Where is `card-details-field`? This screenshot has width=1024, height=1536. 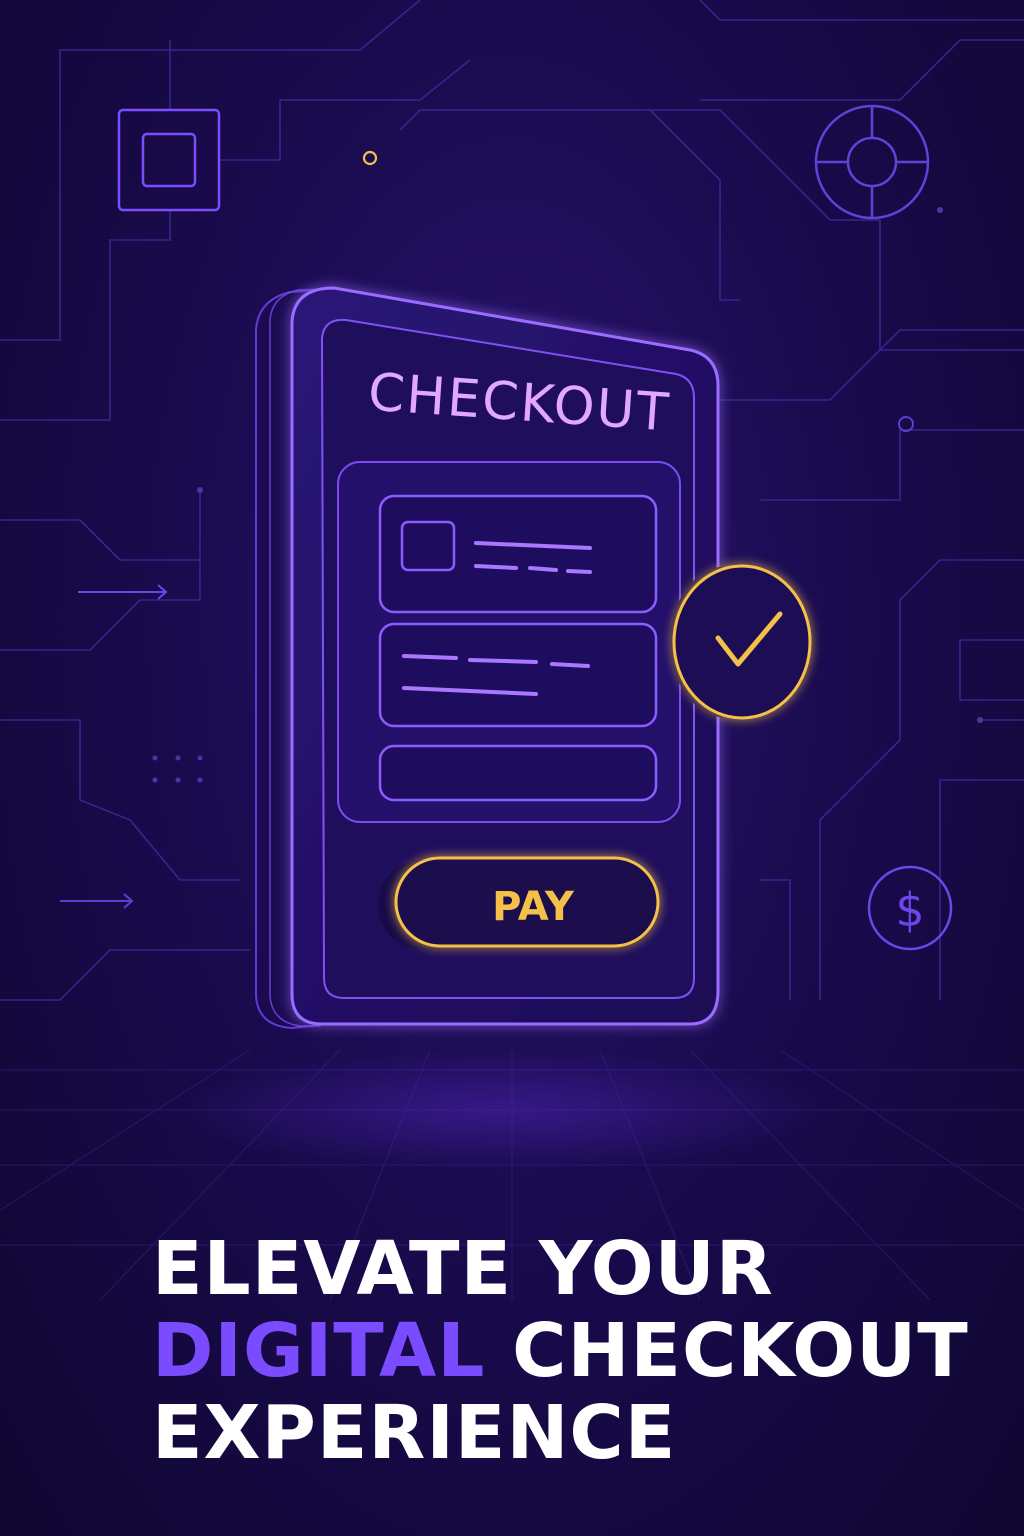 card-details-field is located at coordinates (518, 675).